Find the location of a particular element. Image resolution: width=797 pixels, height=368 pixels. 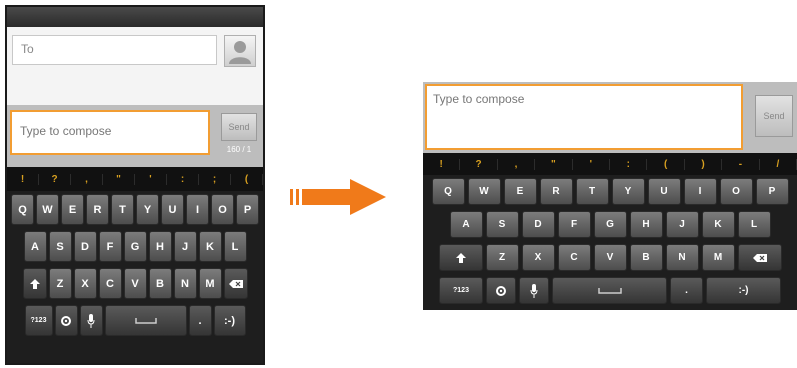

compose-area-landscape: Type to compose Send is located at coordinates (610, 117).